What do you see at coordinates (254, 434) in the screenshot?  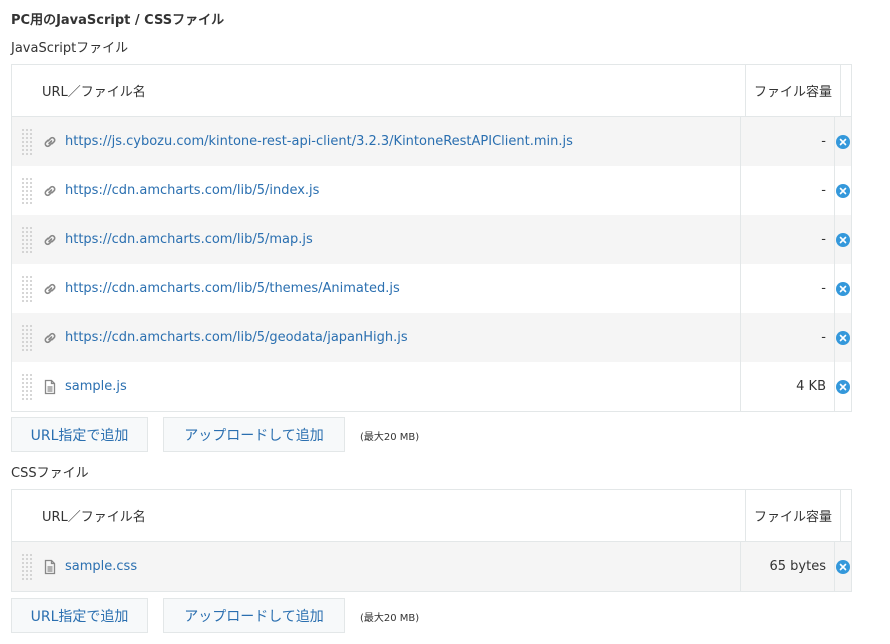 I see `js-upload-button: アップロードして追加` at bounding box center [254, 434].